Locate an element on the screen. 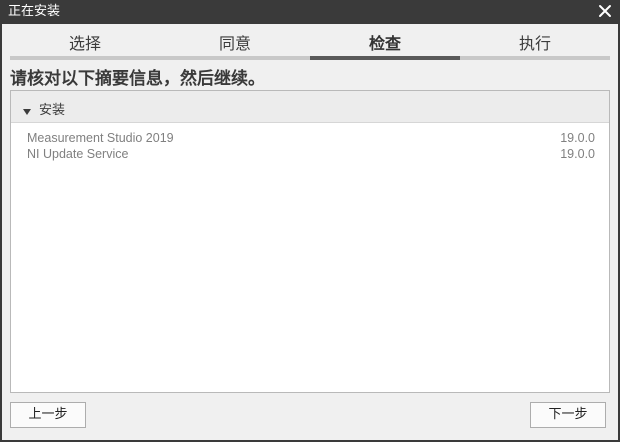 The height and width of the screenshot is (442, 620). next-button: 下一步 is located at coordinates (568, 415).